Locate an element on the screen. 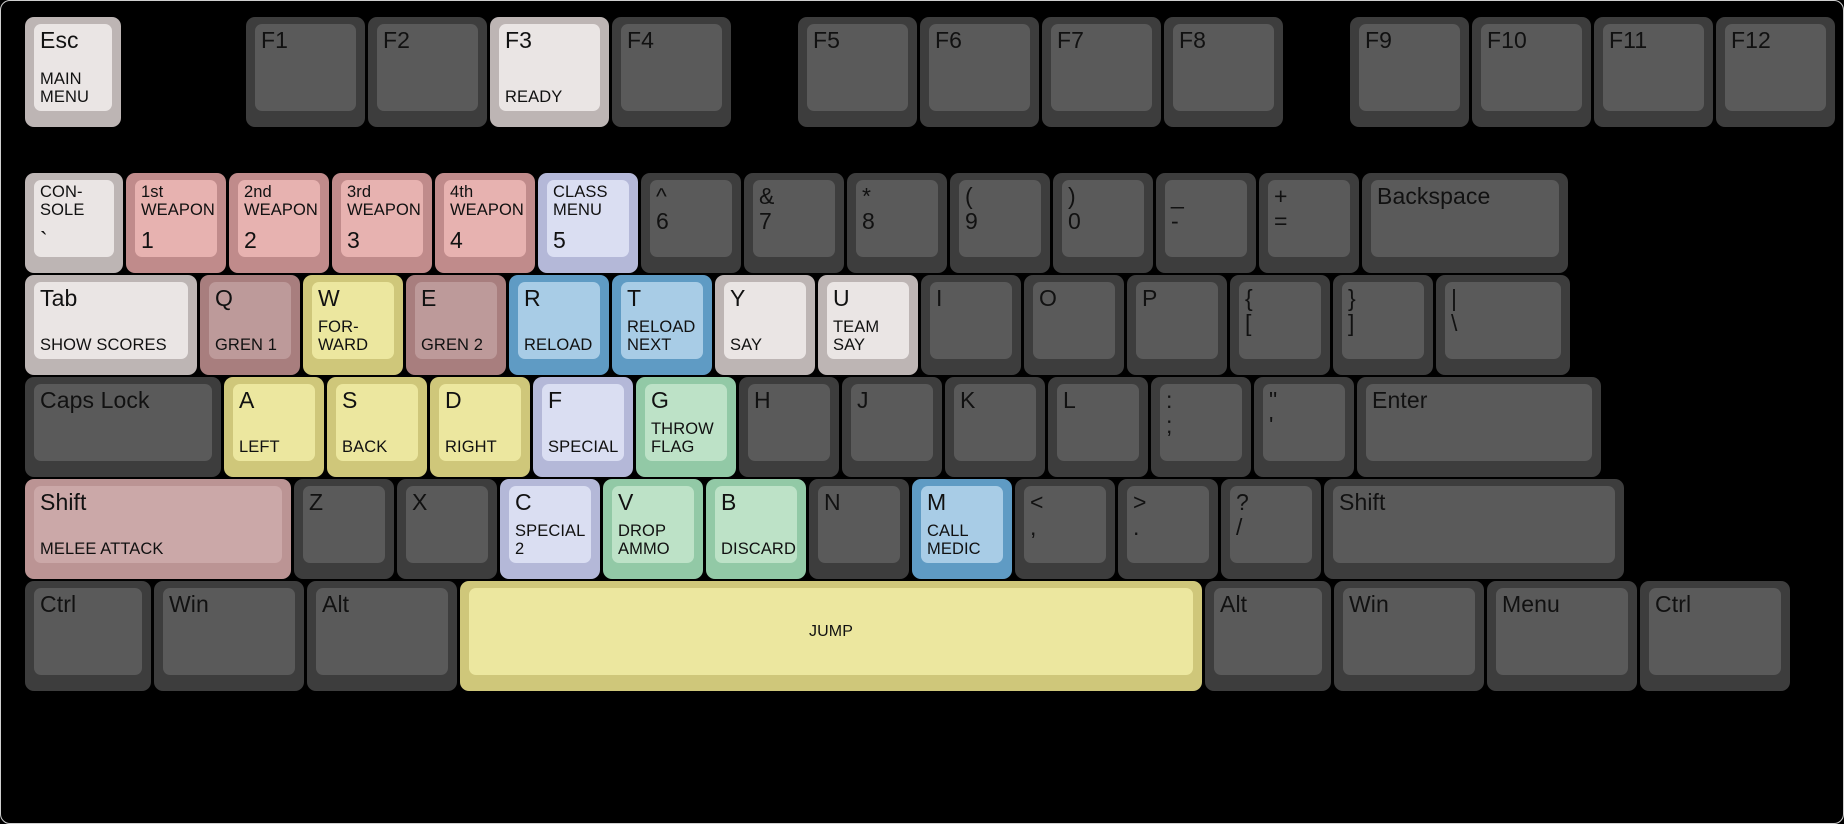 The height and width of the screenshot is (824, 1844). key-b: B DISCARD is located at coordinates (756, 529).